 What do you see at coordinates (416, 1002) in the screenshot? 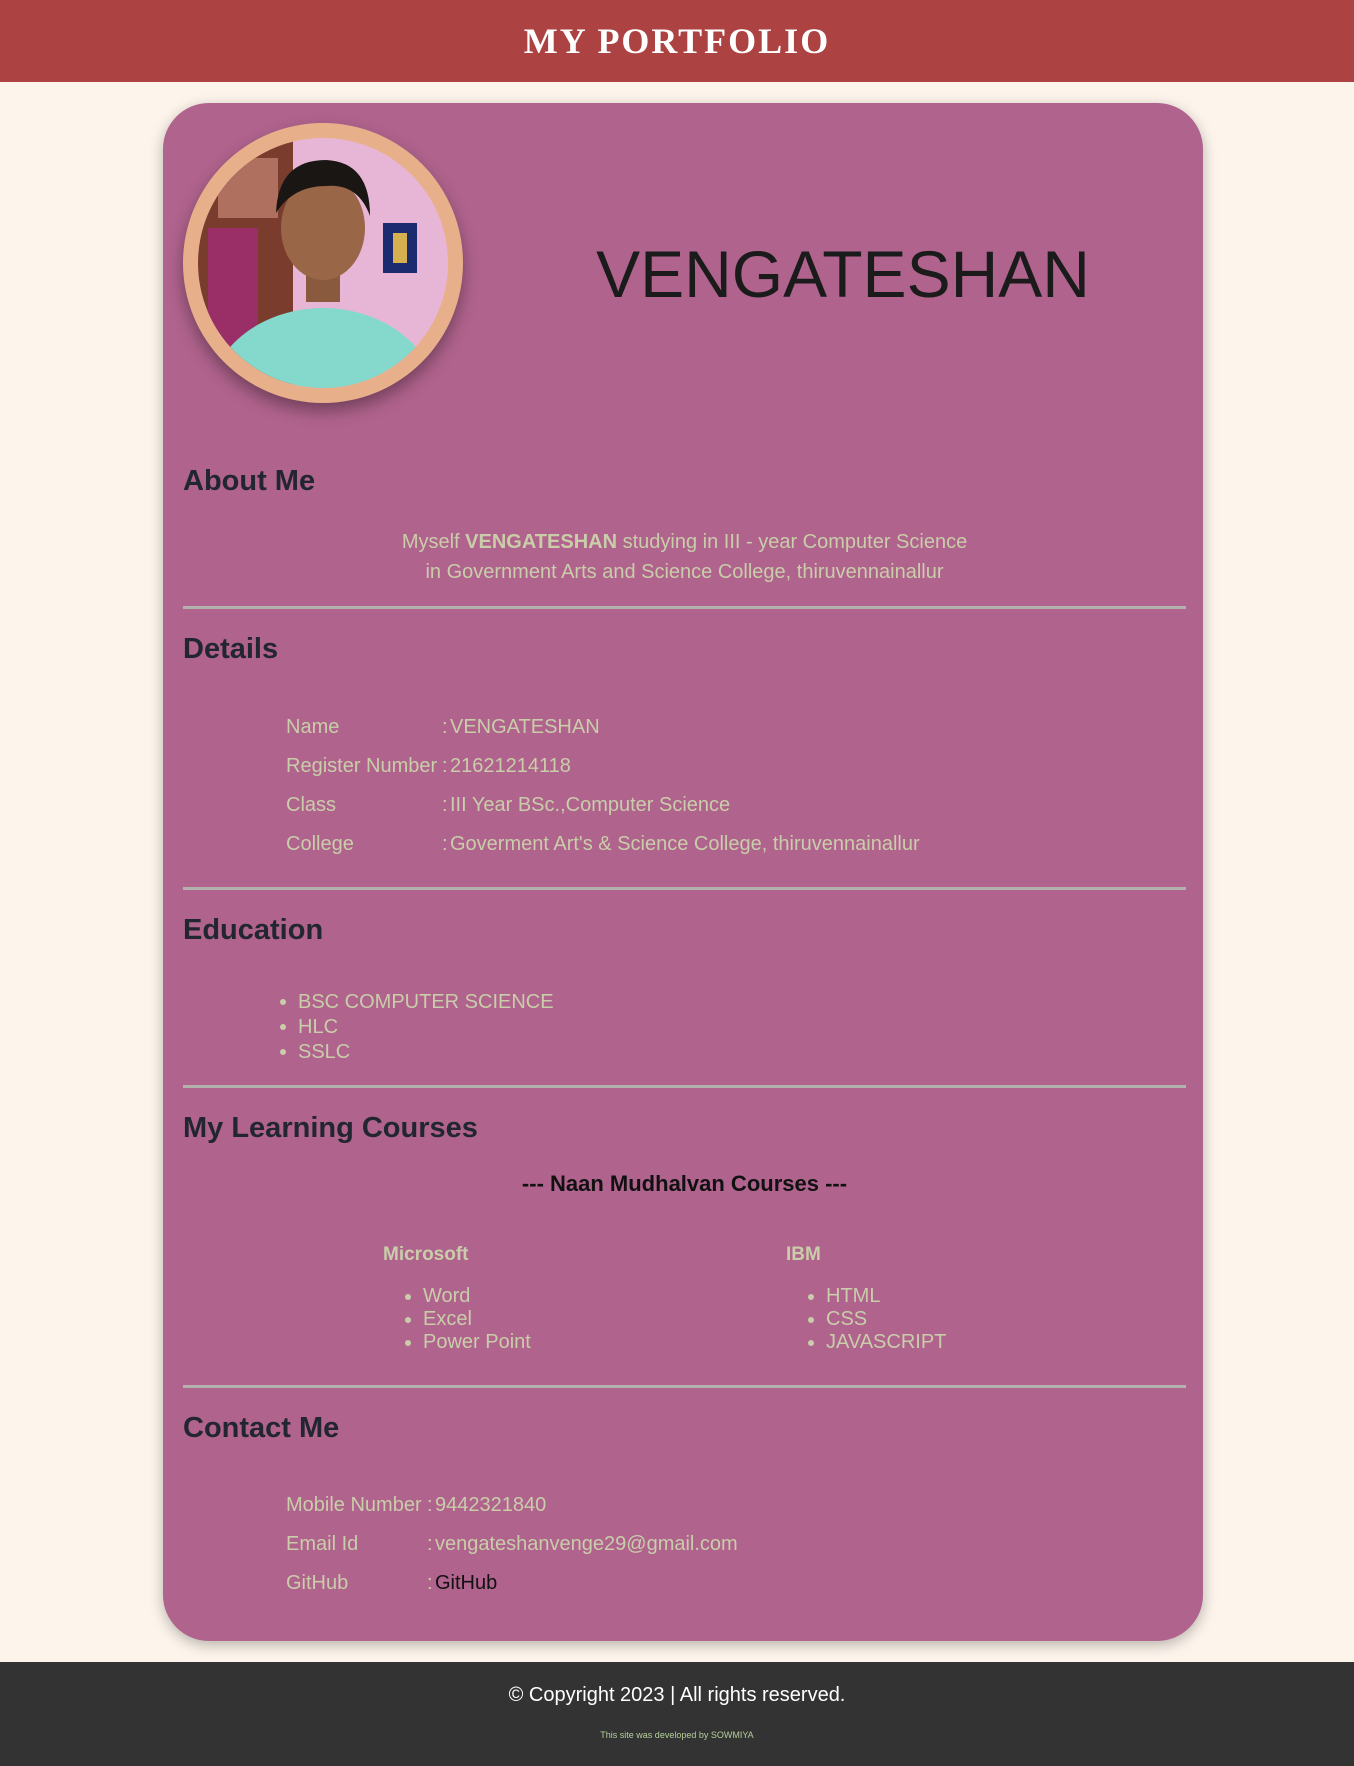
I see `education-item: BSC COMPUTER SCIENCE` at bounding box center [416, 1002].